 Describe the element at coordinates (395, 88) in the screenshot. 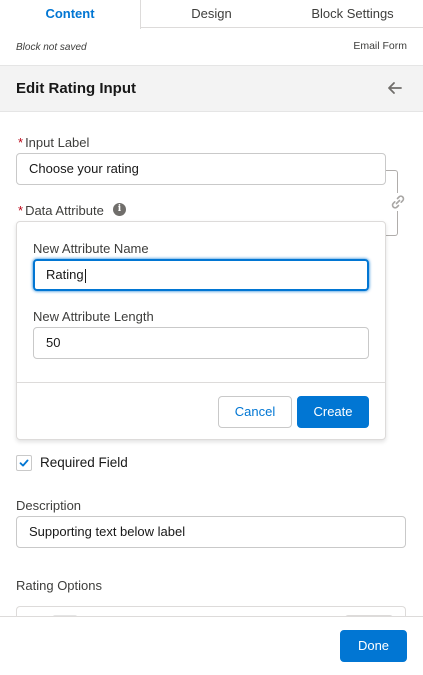

I see `arrow-left-icon` at that location.